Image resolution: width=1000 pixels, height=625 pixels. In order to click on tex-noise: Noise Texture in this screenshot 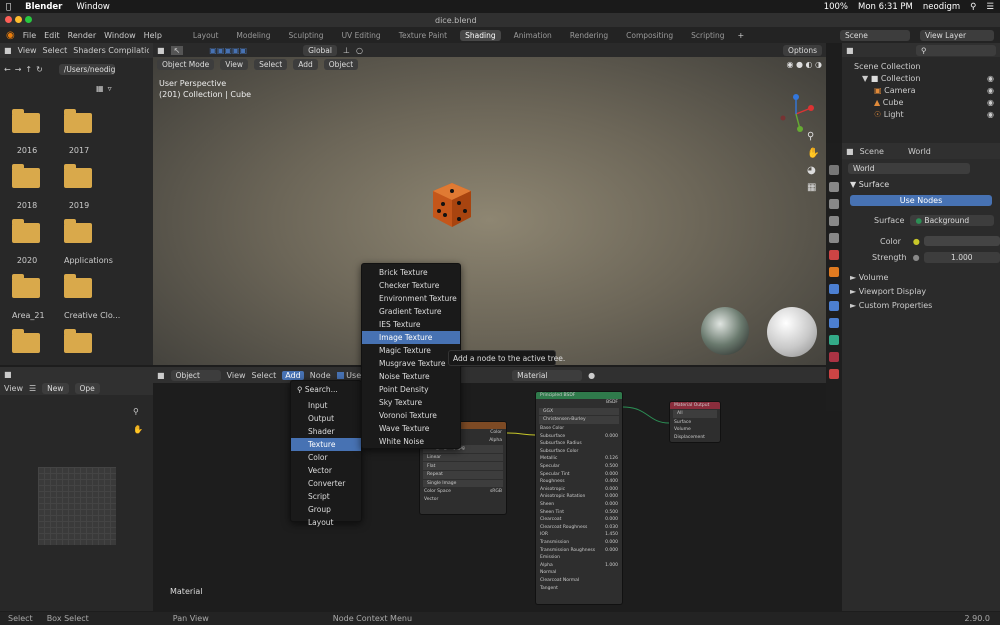, I will do `click(411, 376)`.